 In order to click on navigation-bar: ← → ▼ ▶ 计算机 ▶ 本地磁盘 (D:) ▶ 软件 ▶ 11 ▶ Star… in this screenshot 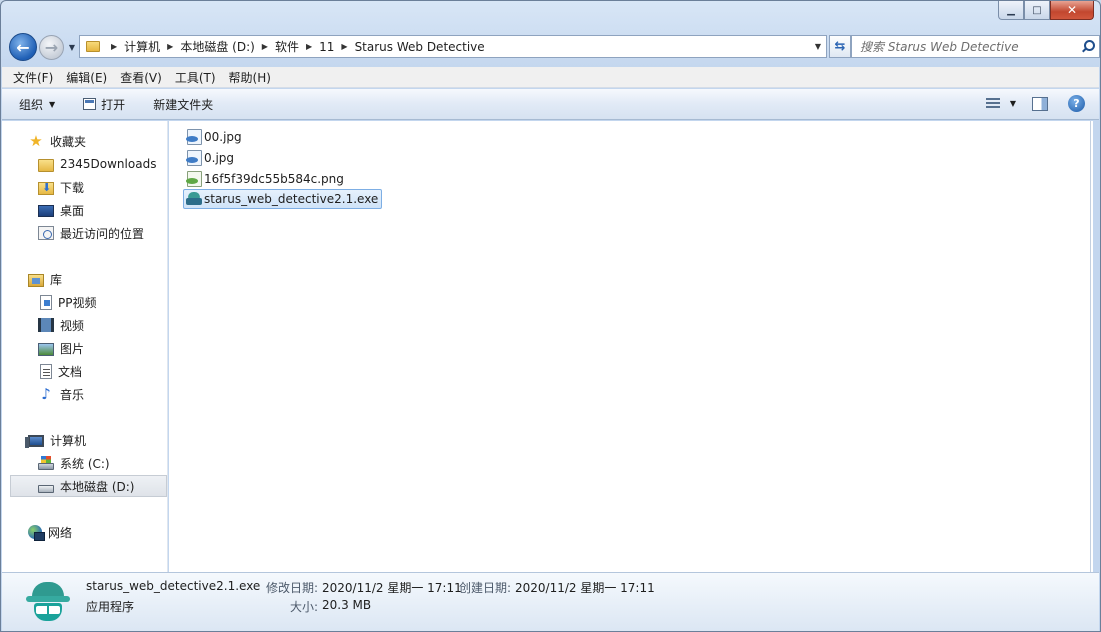, I will do `click(554, 47)`.